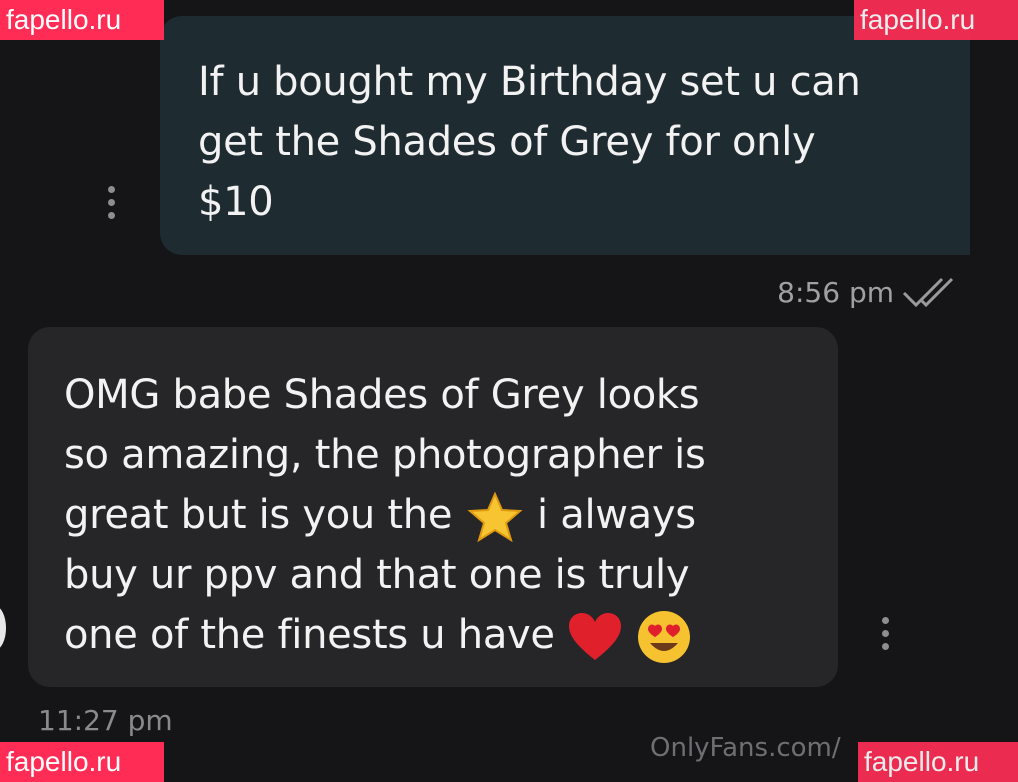 This screenshot has height=782, width=1018. What do you see at coordinates (529, 82) in the screenshot?
I see `message-line: If u bought my Birthday set u can` at bounding box center [529, 82].